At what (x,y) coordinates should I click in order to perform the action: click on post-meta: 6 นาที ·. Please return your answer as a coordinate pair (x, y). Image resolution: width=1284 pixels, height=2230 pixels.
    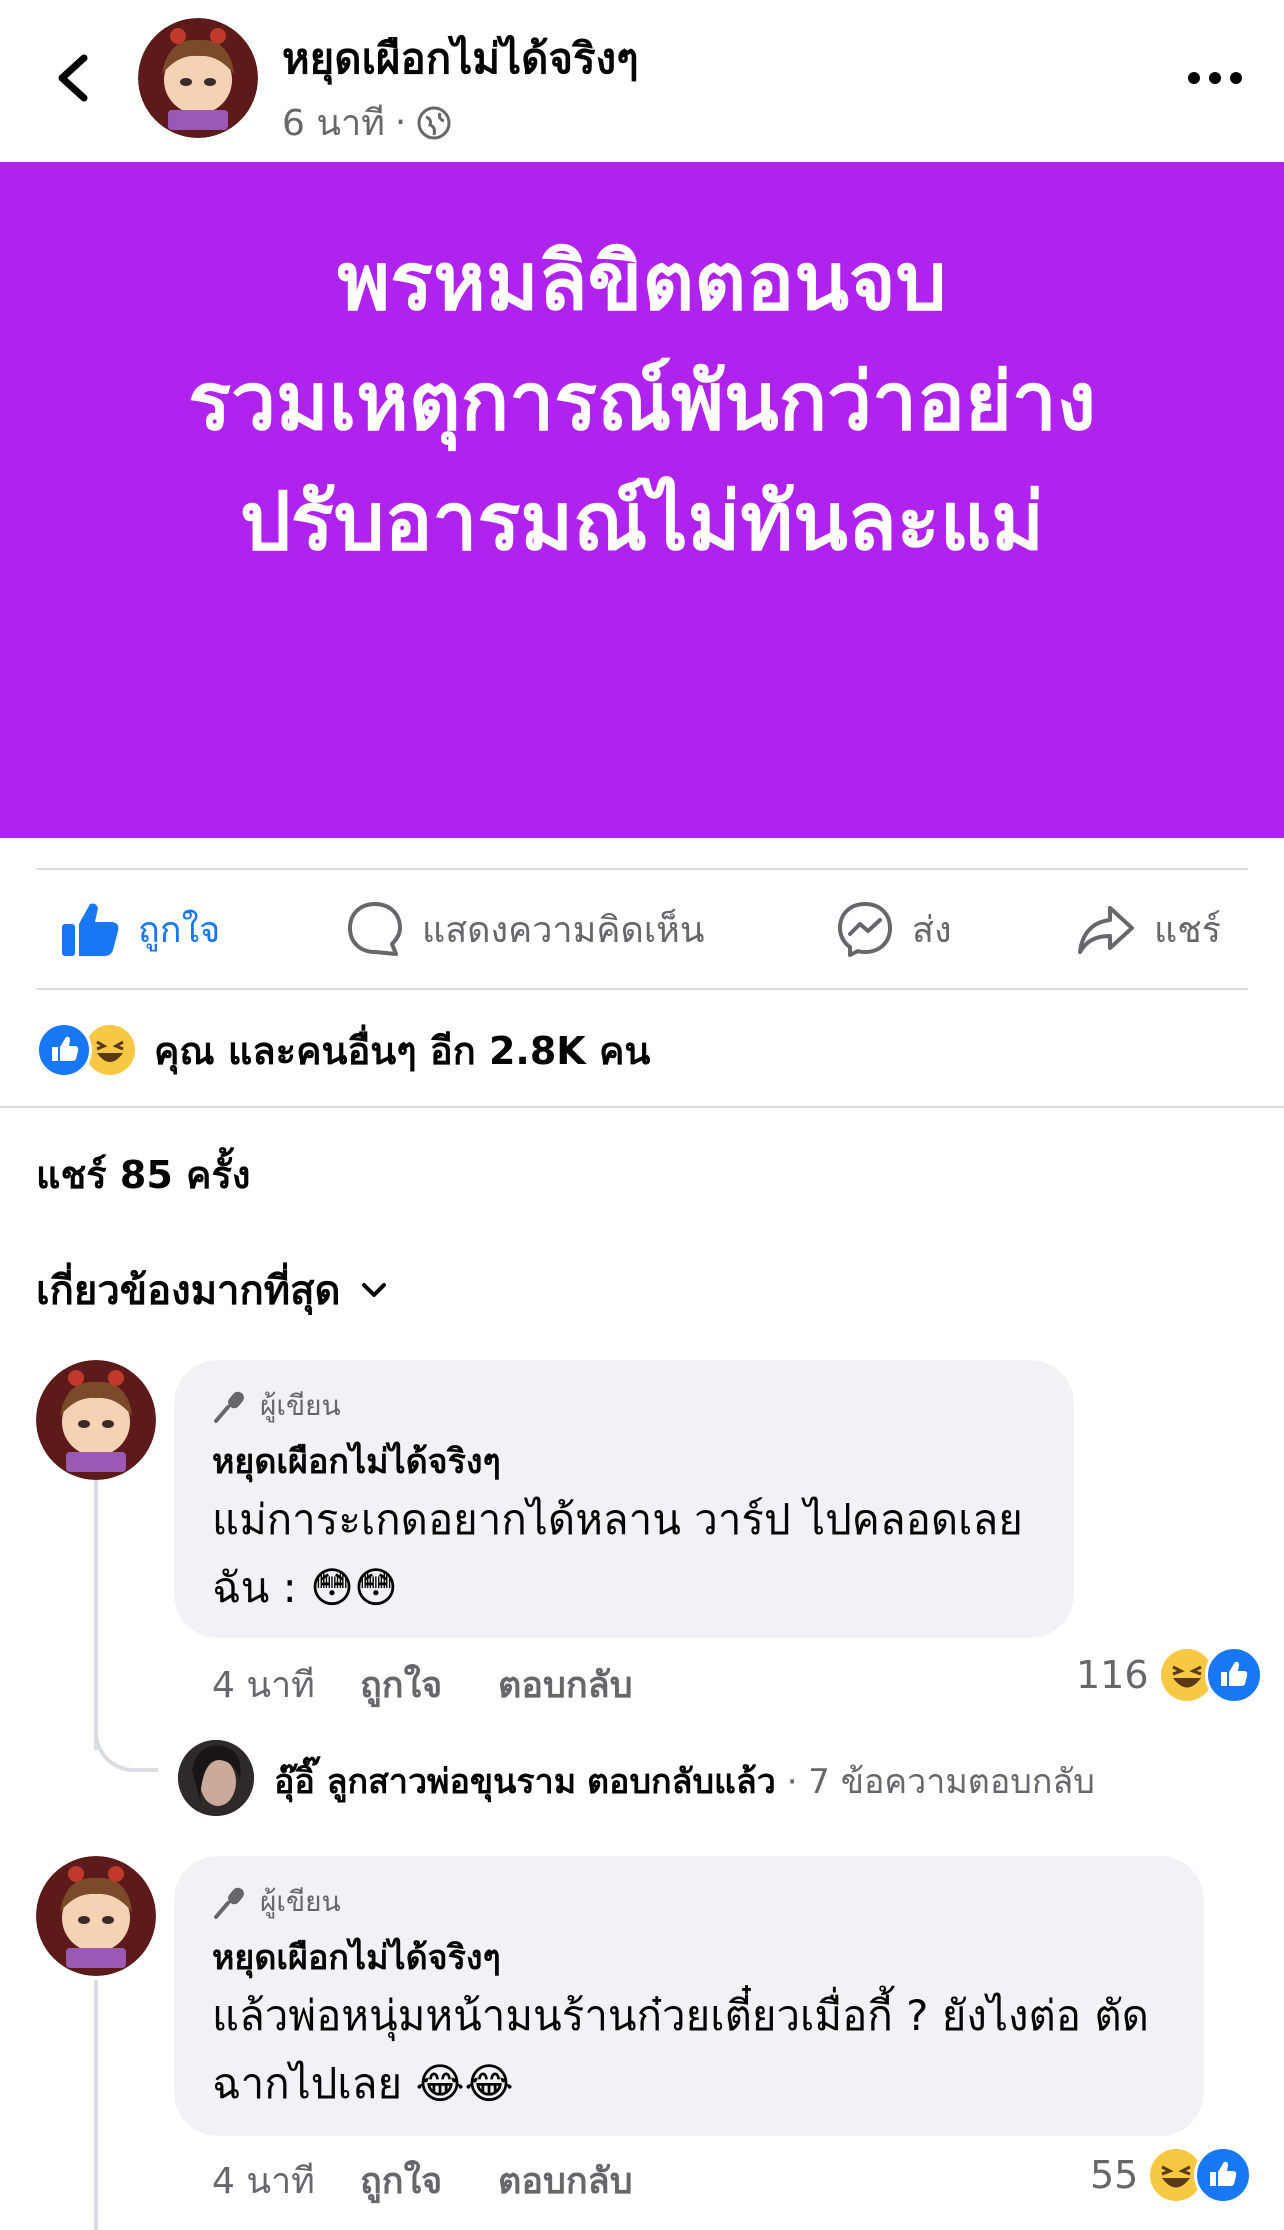
    Looking at the image, I should click on (367, 122).